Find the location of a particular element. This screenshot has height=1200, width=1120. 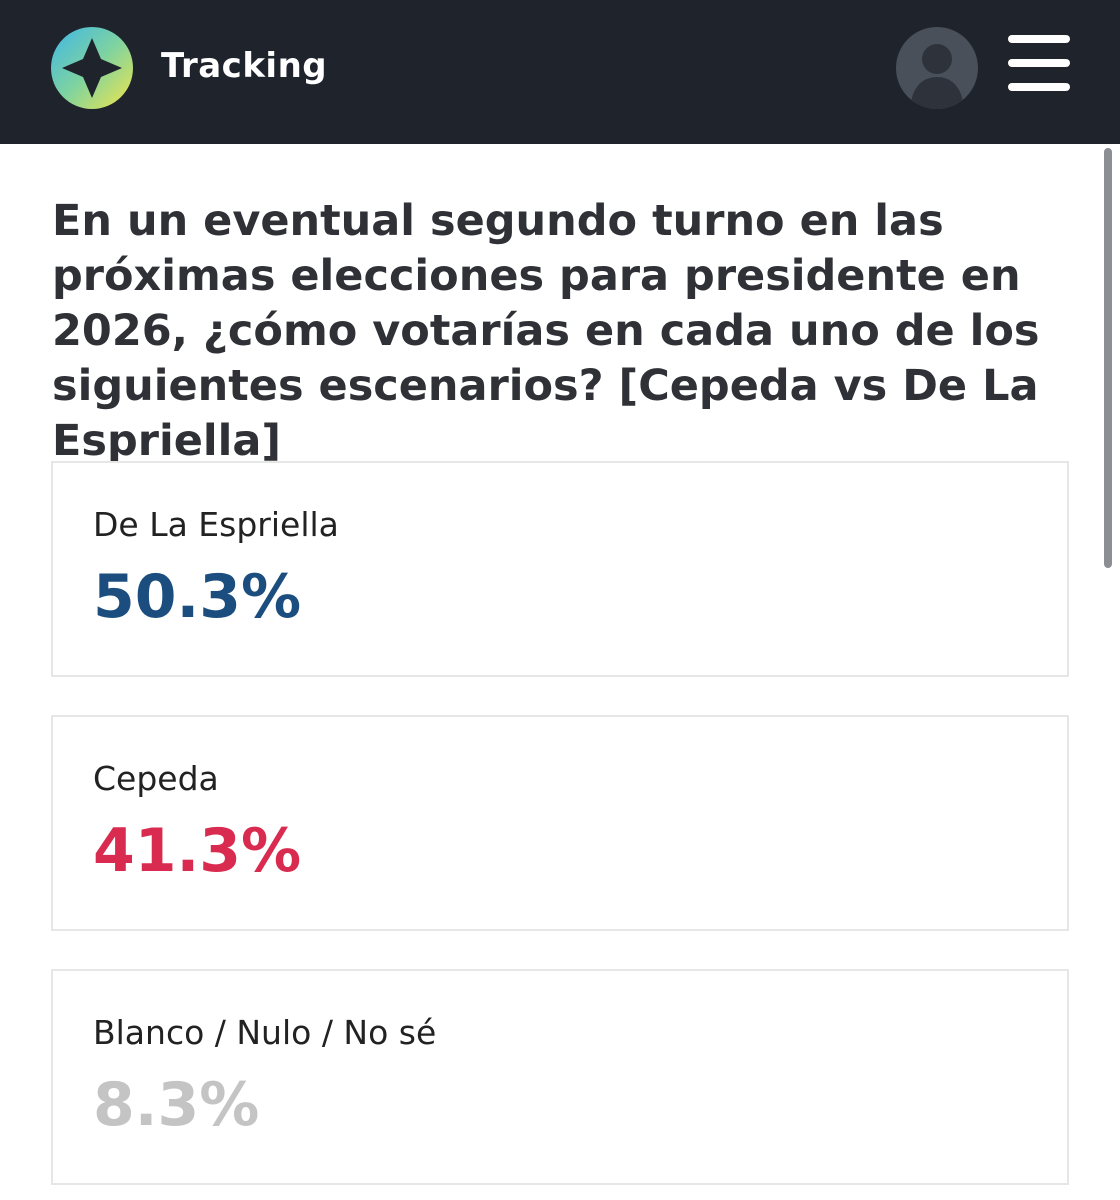

app-title: Tracking is located at coordinates (244, 66).